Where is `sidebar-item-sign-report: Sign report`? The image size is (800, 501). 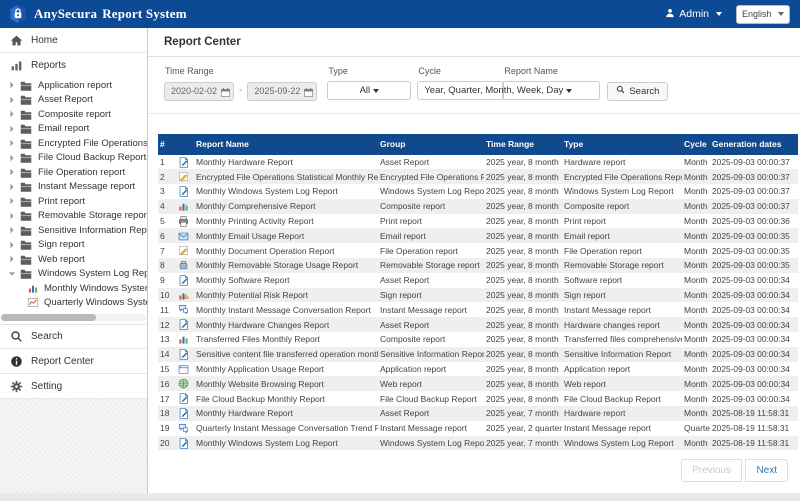 sidebar-item-sign-report: Sign report is located at coordinates (73, 245).